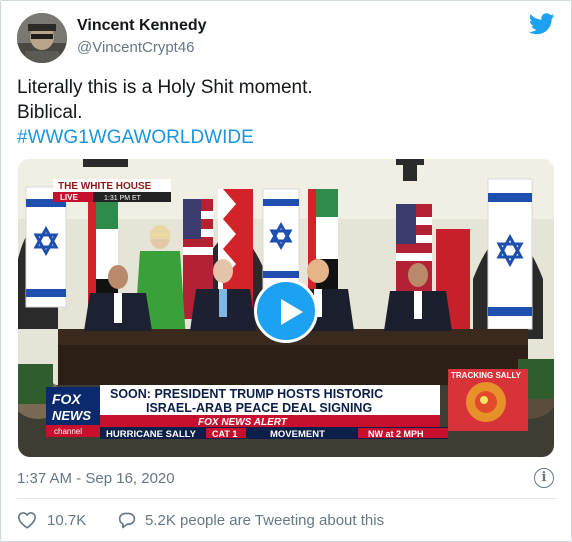  I want to click on headline-line-2: ISRAEL-ARAB PEACE DEAL SIGNING, so click(259, 408).